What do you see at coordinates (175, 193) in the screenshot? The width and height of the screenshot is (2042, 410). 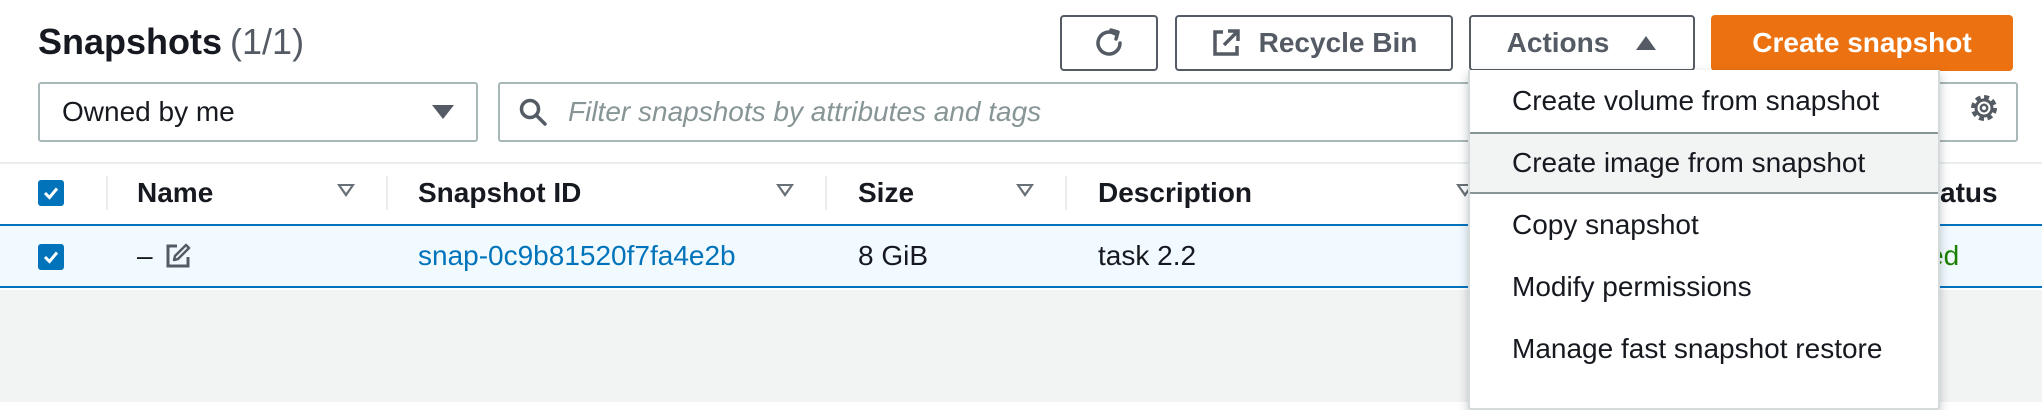 I see `column-header-name: Name` at bounding box center [175, 193].